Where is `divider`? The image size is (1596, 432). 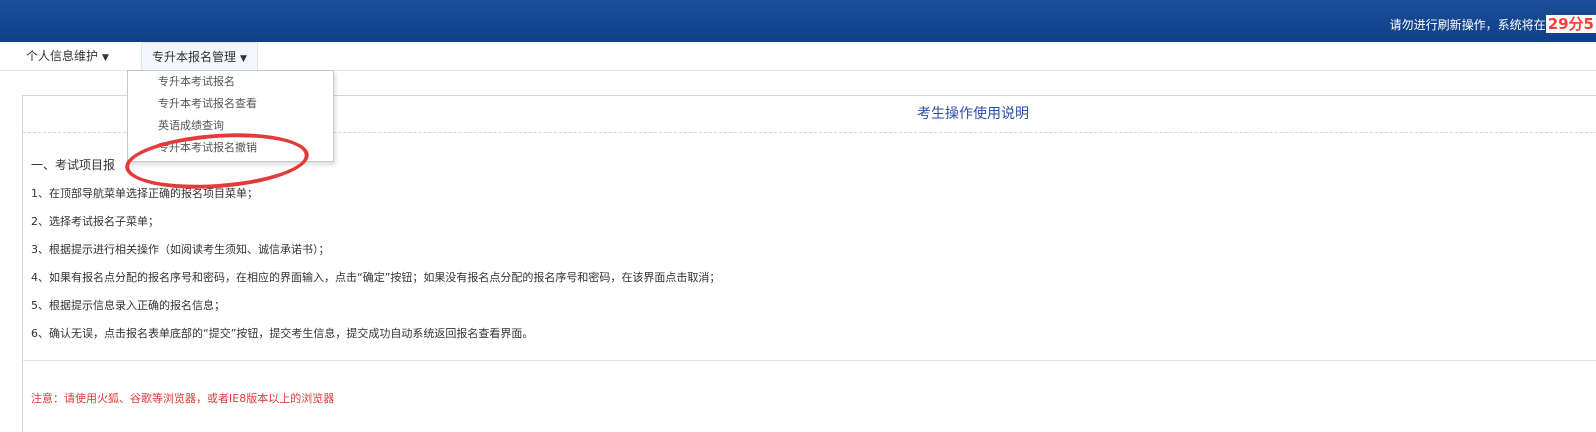
divider is located at coordinates (809, 360).